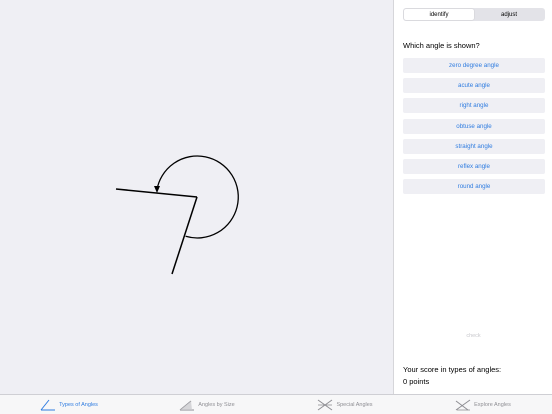 The height and width of the screenshot is (414, 552). I want to click on option-obtuse-angle: obtuse angle, so click(474, 126).